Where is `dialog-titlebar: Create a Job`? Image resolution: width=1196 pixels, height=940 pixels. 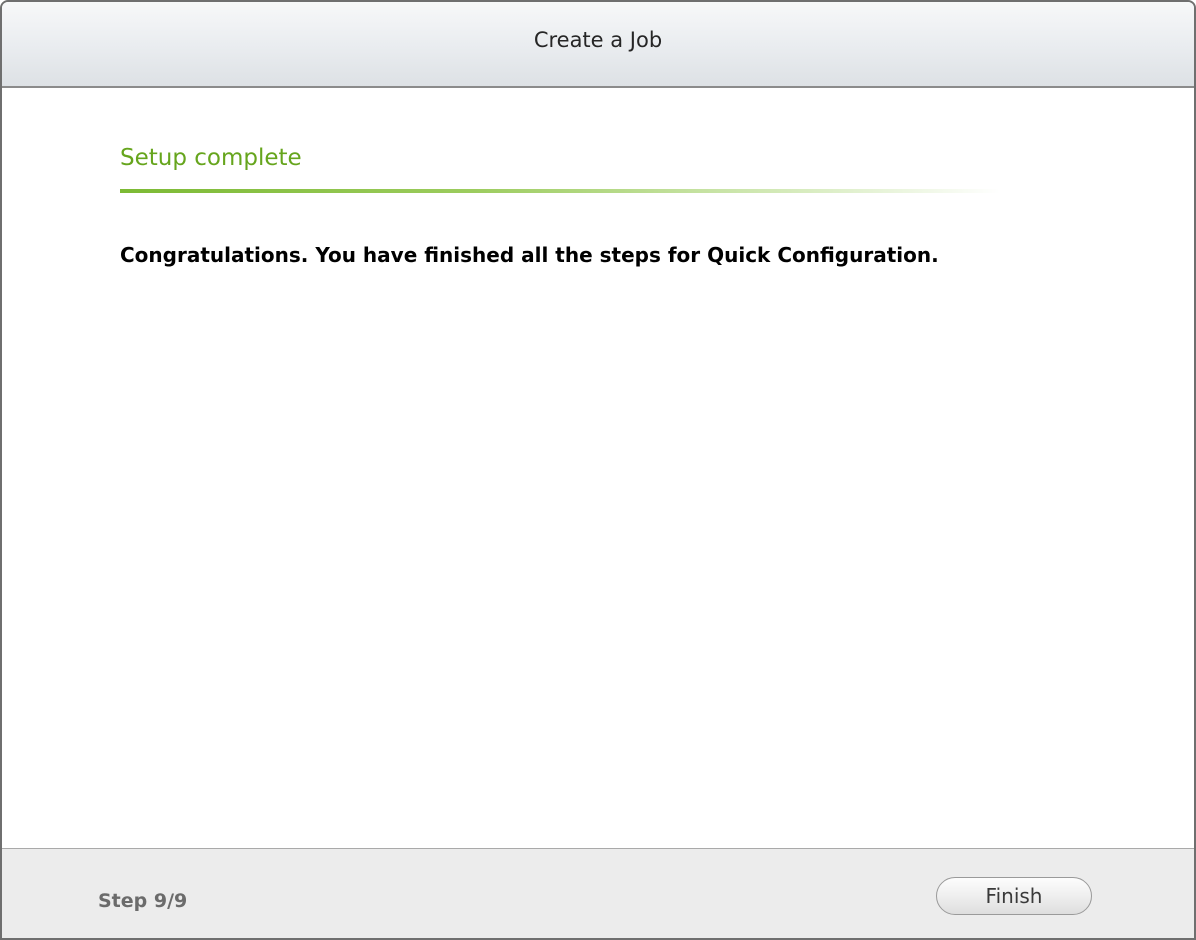
dialog-titlebar: Create a Job is located at coordinates (598, 45).